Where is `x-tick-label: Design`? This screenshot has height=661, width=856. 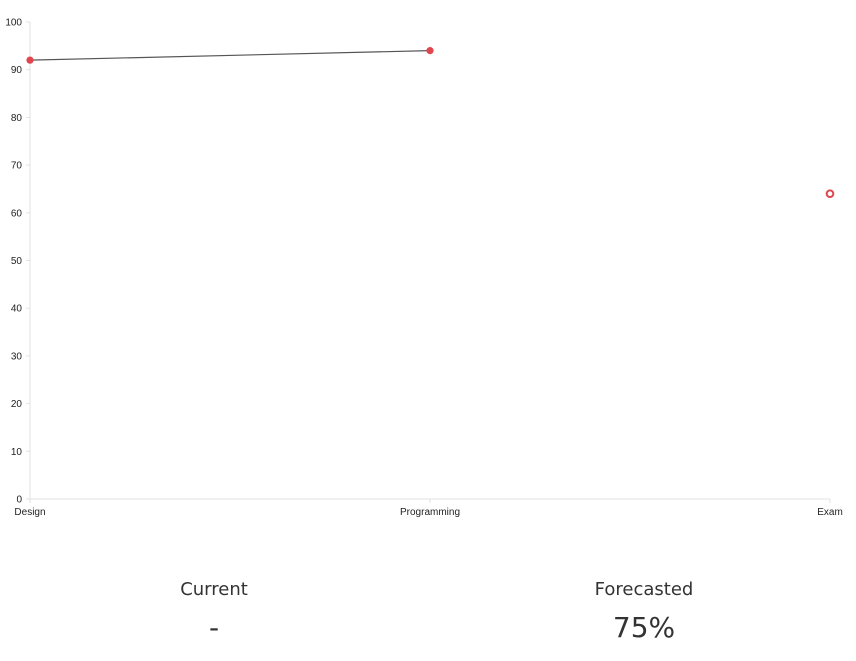 x-tick-label: Design is located at coordinates (29, 512).